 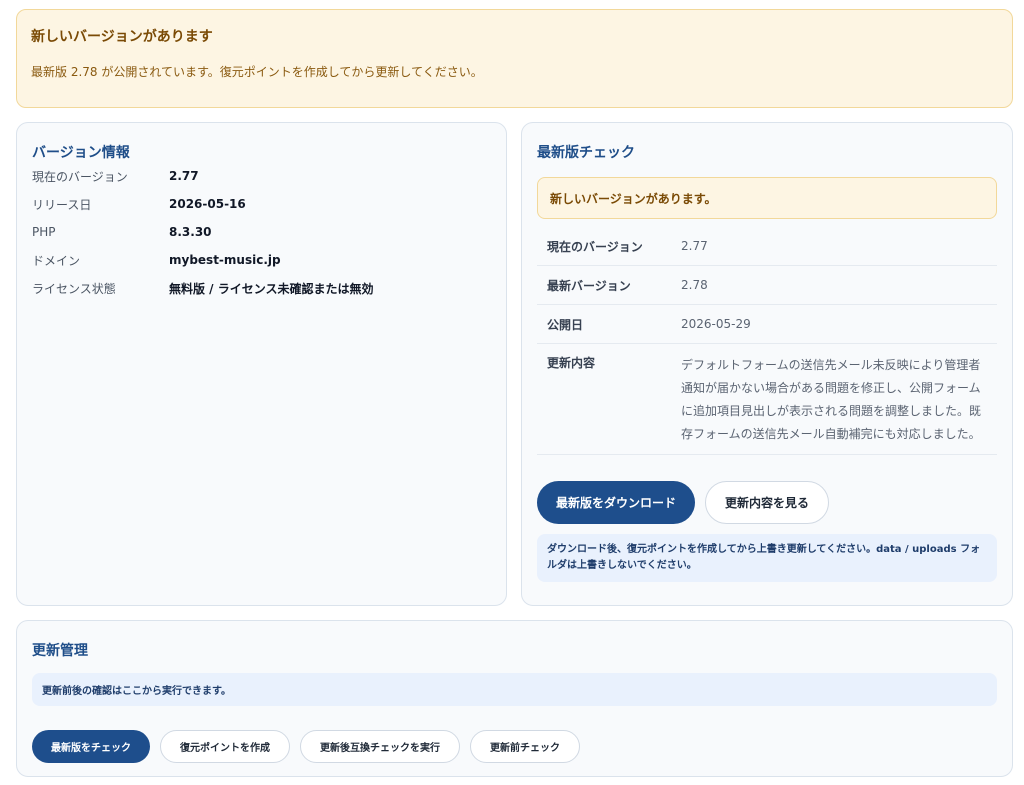 What do you see at coordinates (571, 363) in the screenshot?
I see `row-label: 更新内容` at bounding box center [571, 363].